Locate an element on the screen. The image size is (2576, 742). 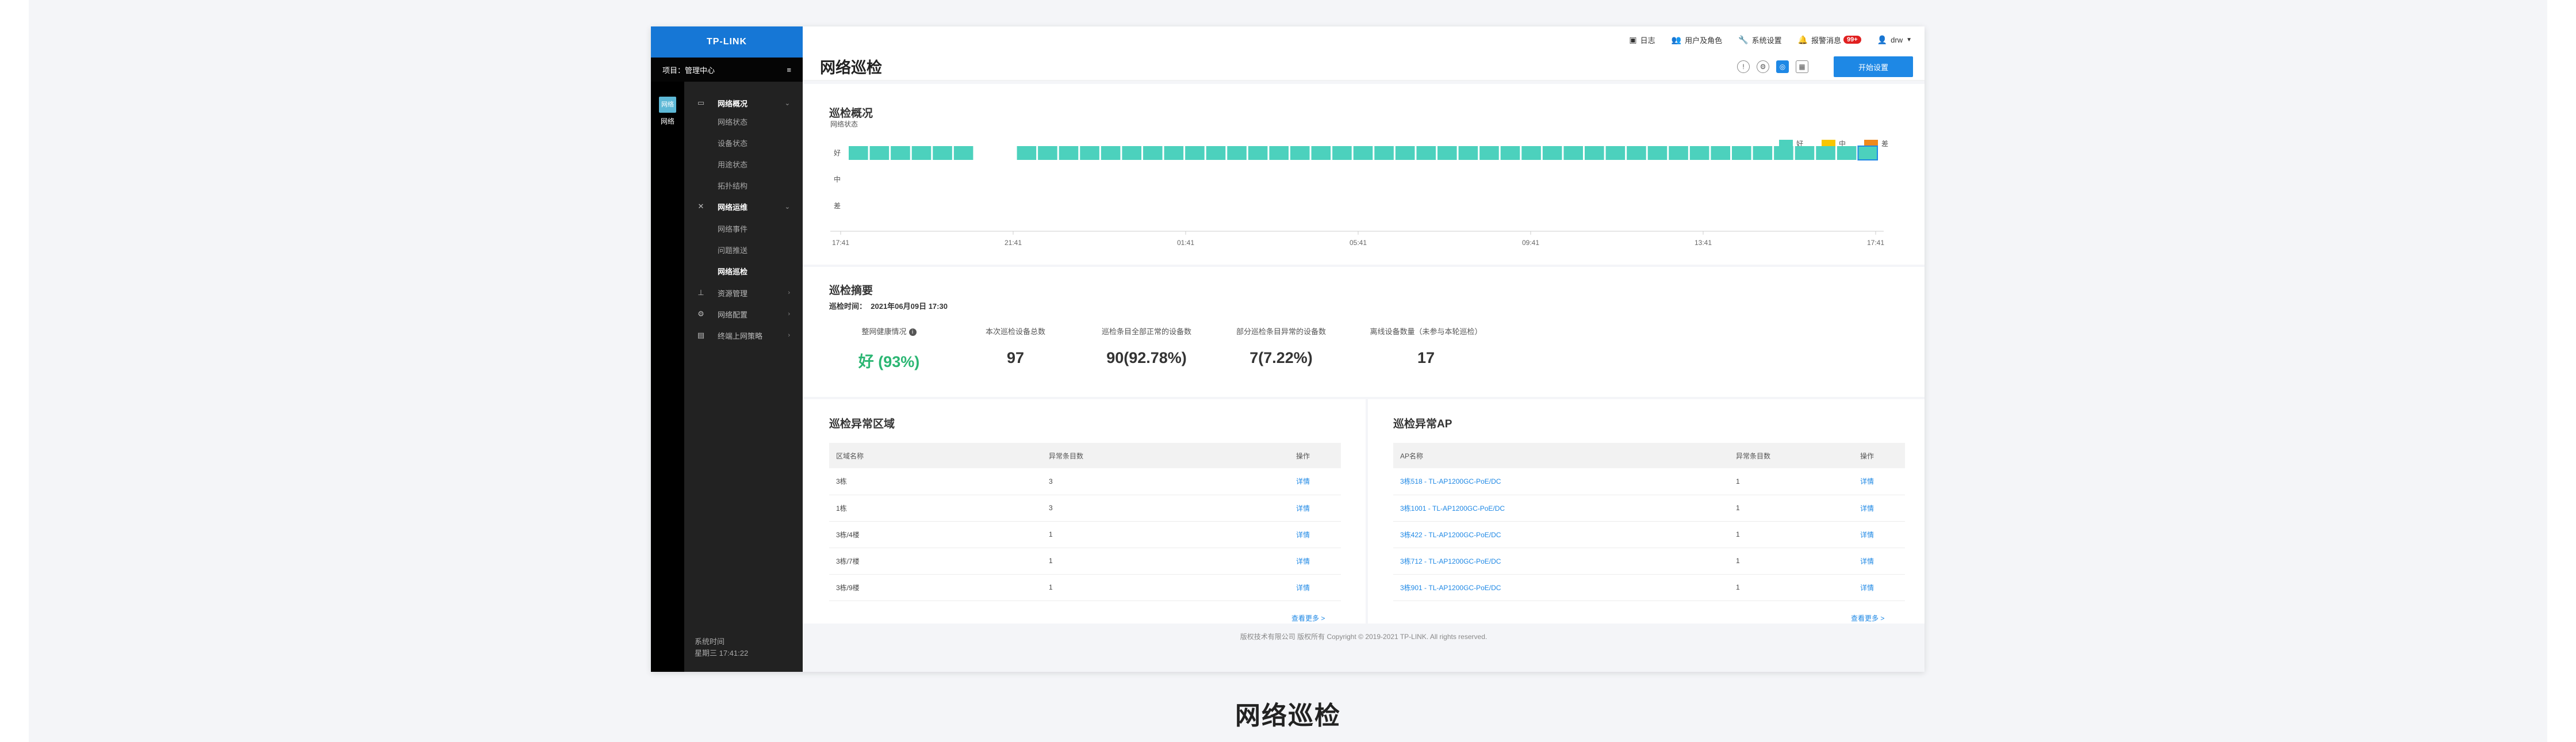
table-row: 1栋 3 详情 is located at coordinates (1085, 508).